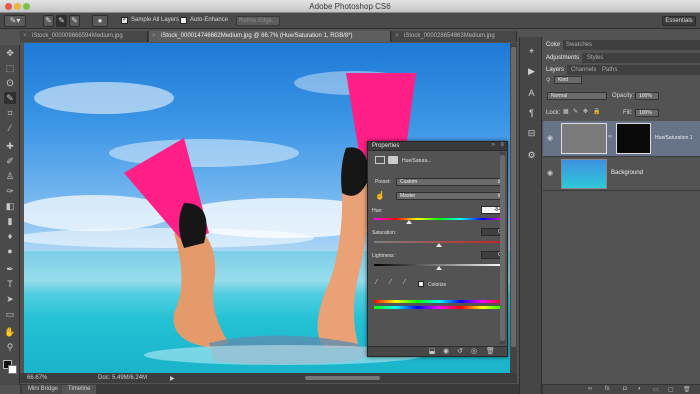 This screenshot has height=394, width=700. Describe the element at coordinates (454, 36) in the screenshot. I see `document-tab: × iStock_000028654863Medium.jpg` at that location.